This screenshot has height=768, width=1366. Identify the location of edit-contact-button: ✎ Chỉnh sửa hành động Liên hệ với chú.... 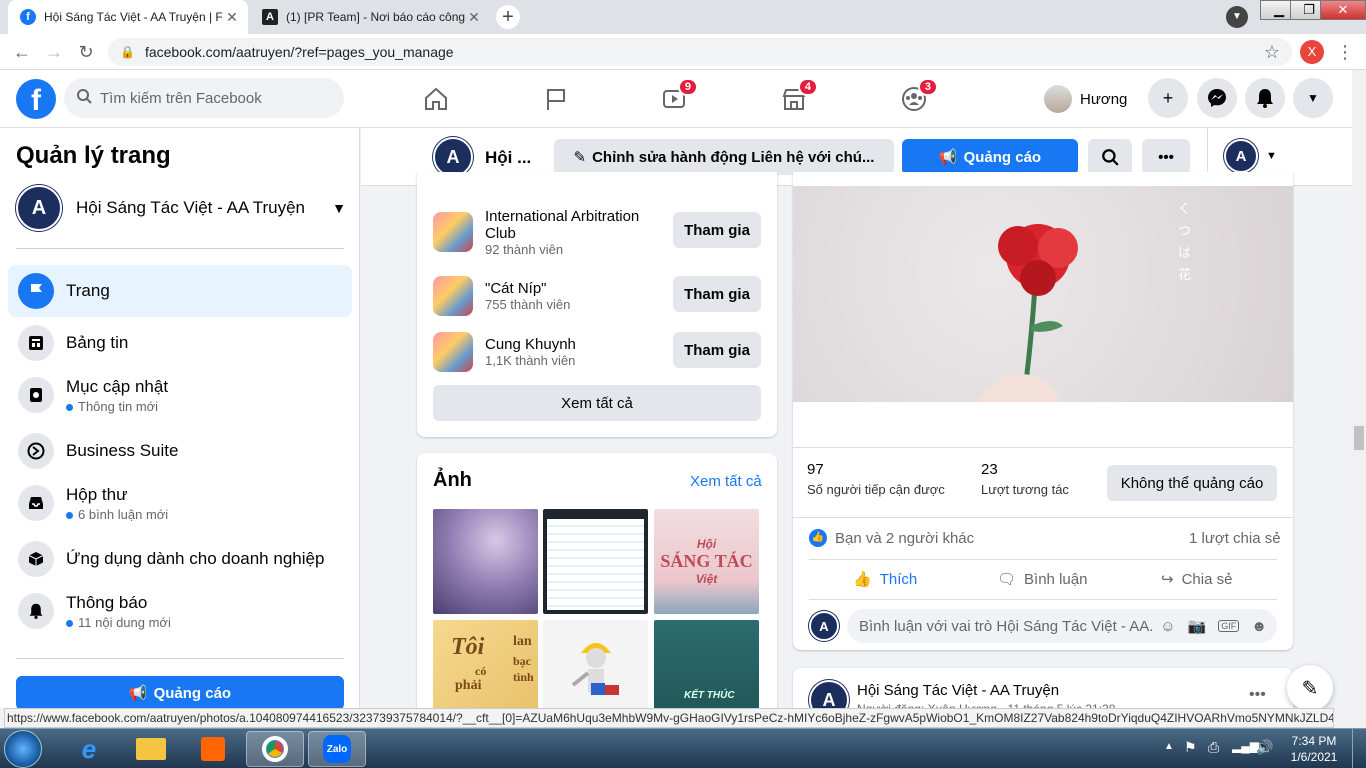
(724, 157).